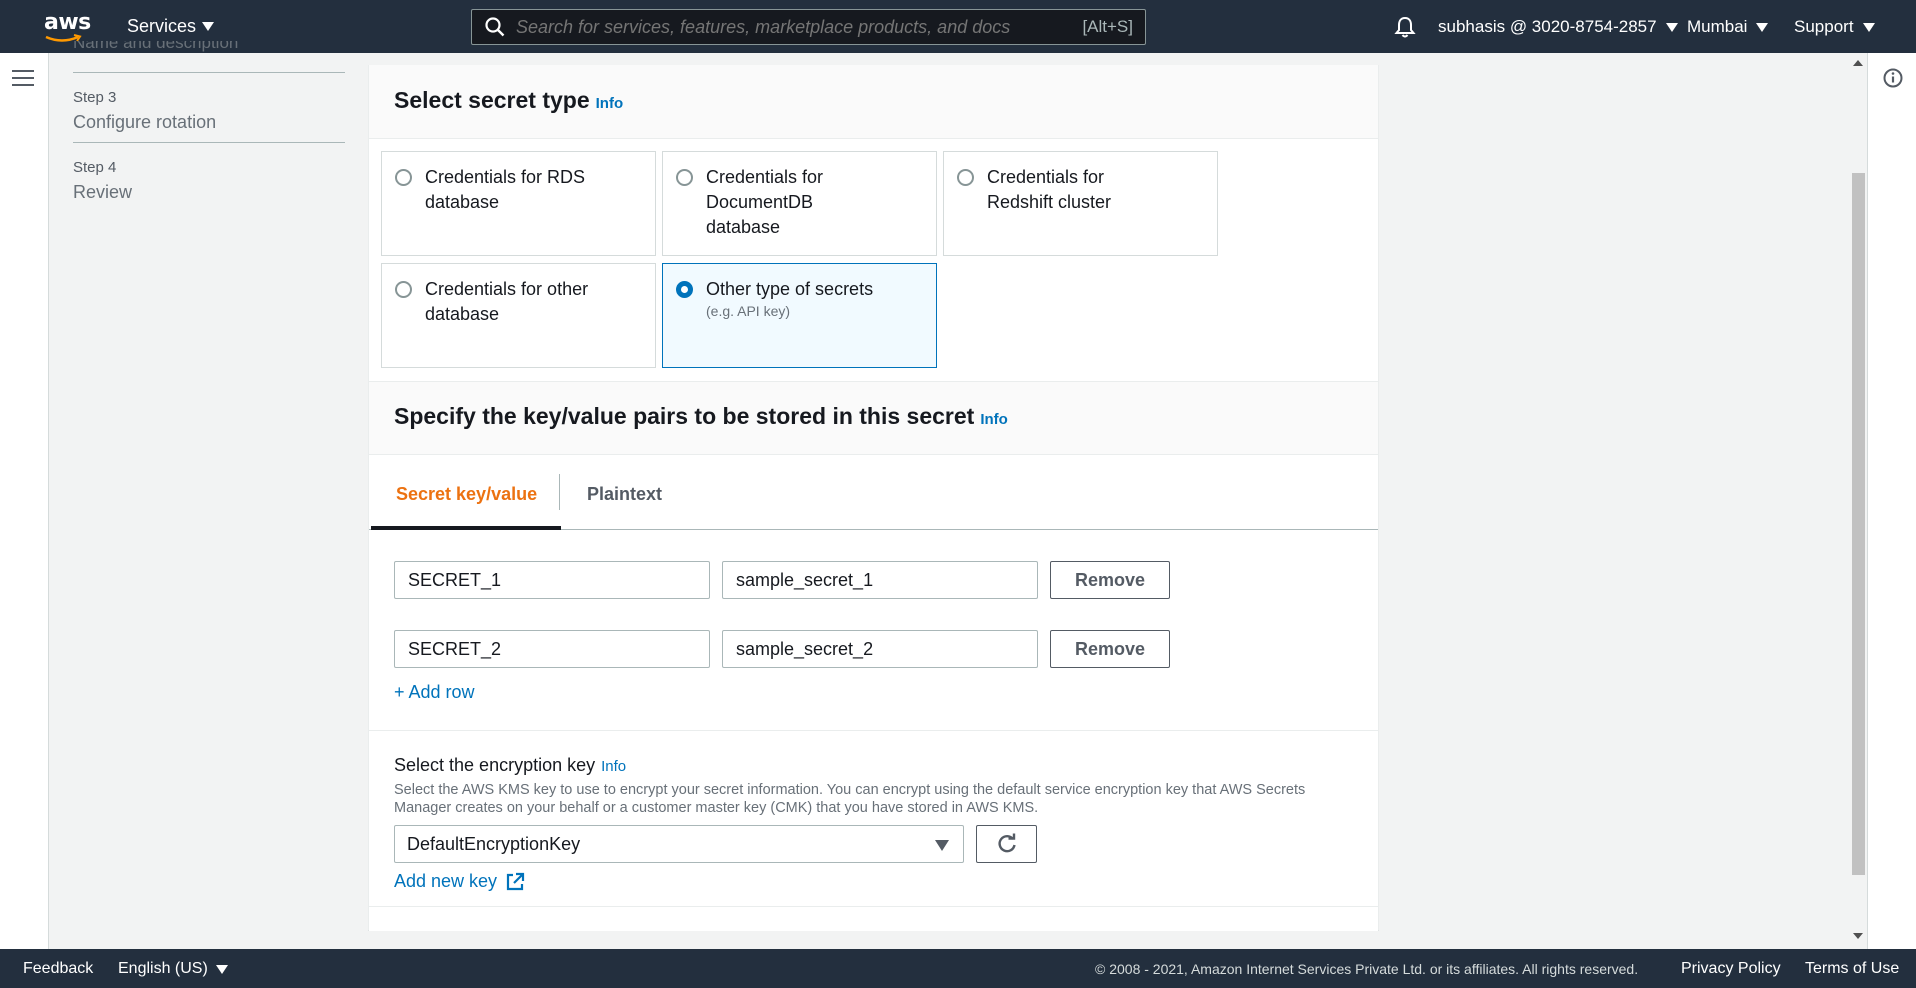 This screenshot has height=988, width=1916. What do you see at coordinates (799, 27) in the screenshot?
I see `search-input` at bounding box center [799, 27].